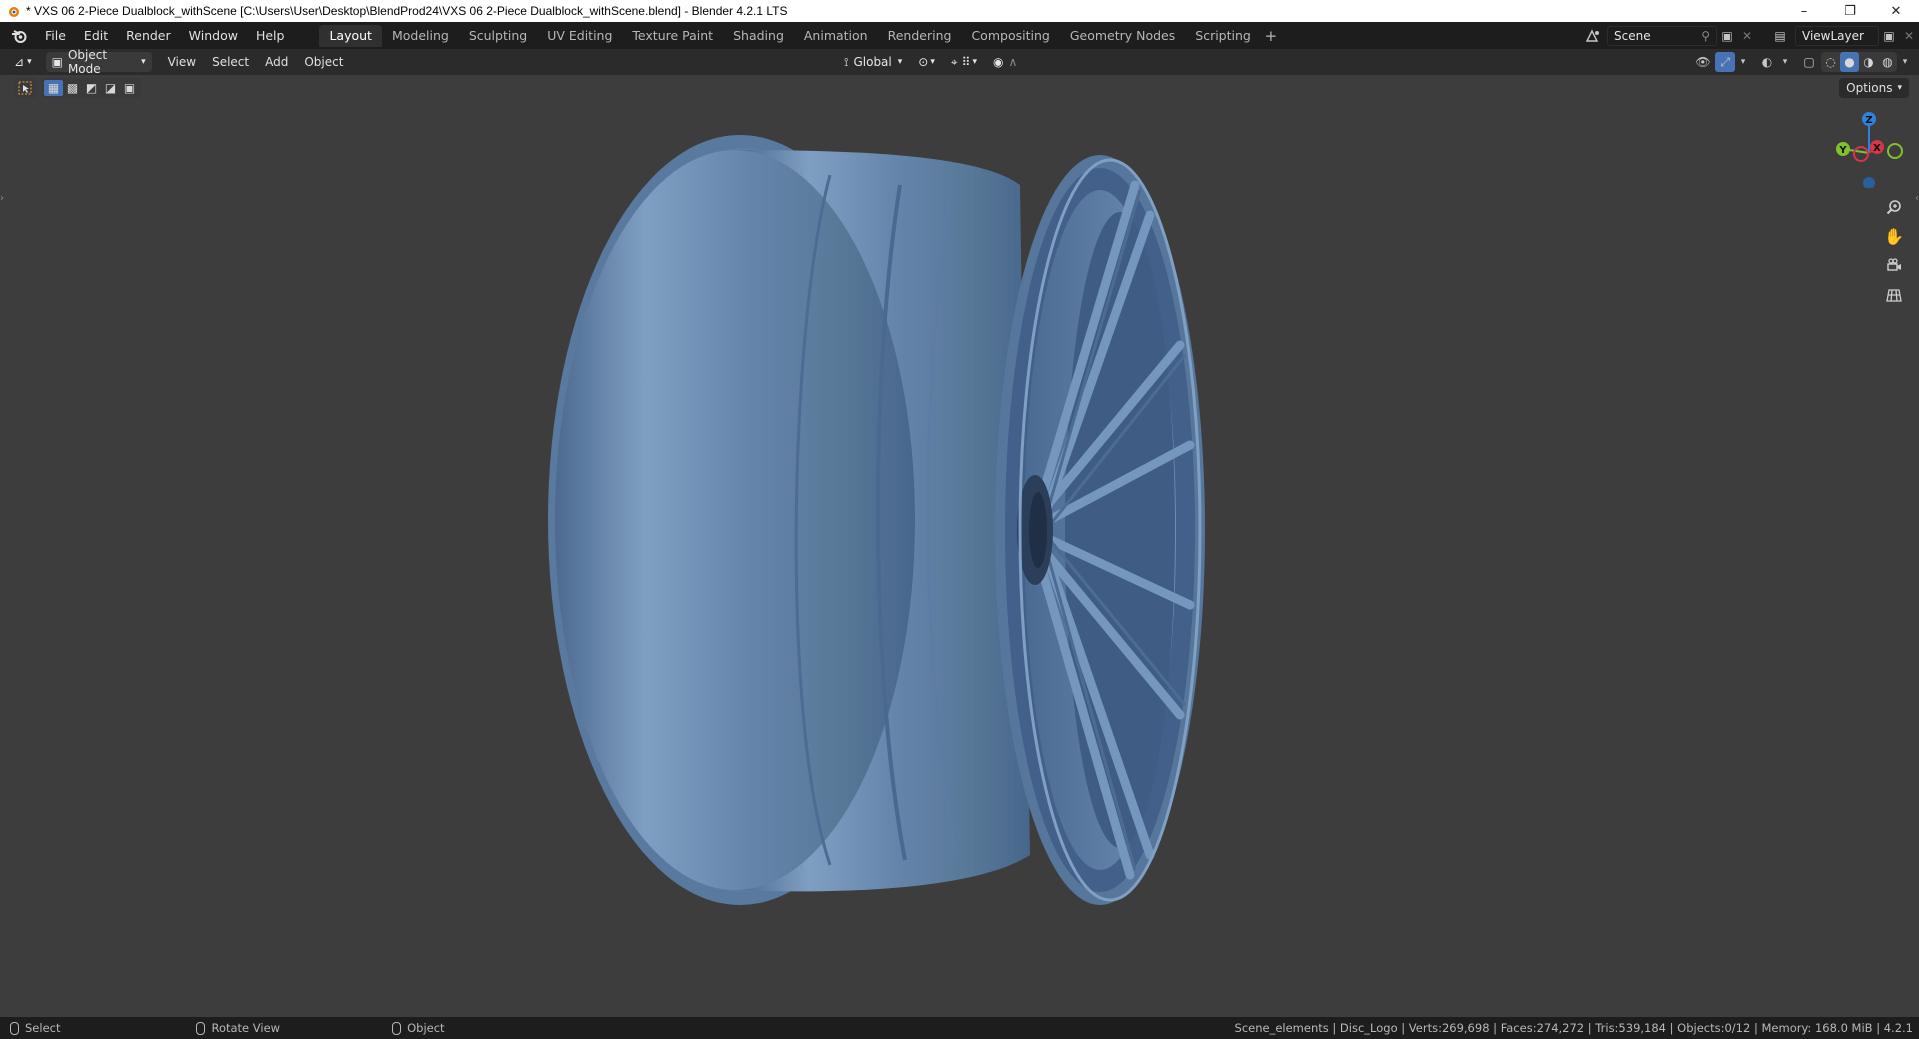 This screenshot has width=1919, height=1039. I want to click on toolbar-expand-icon: ›, so click(2, 198).